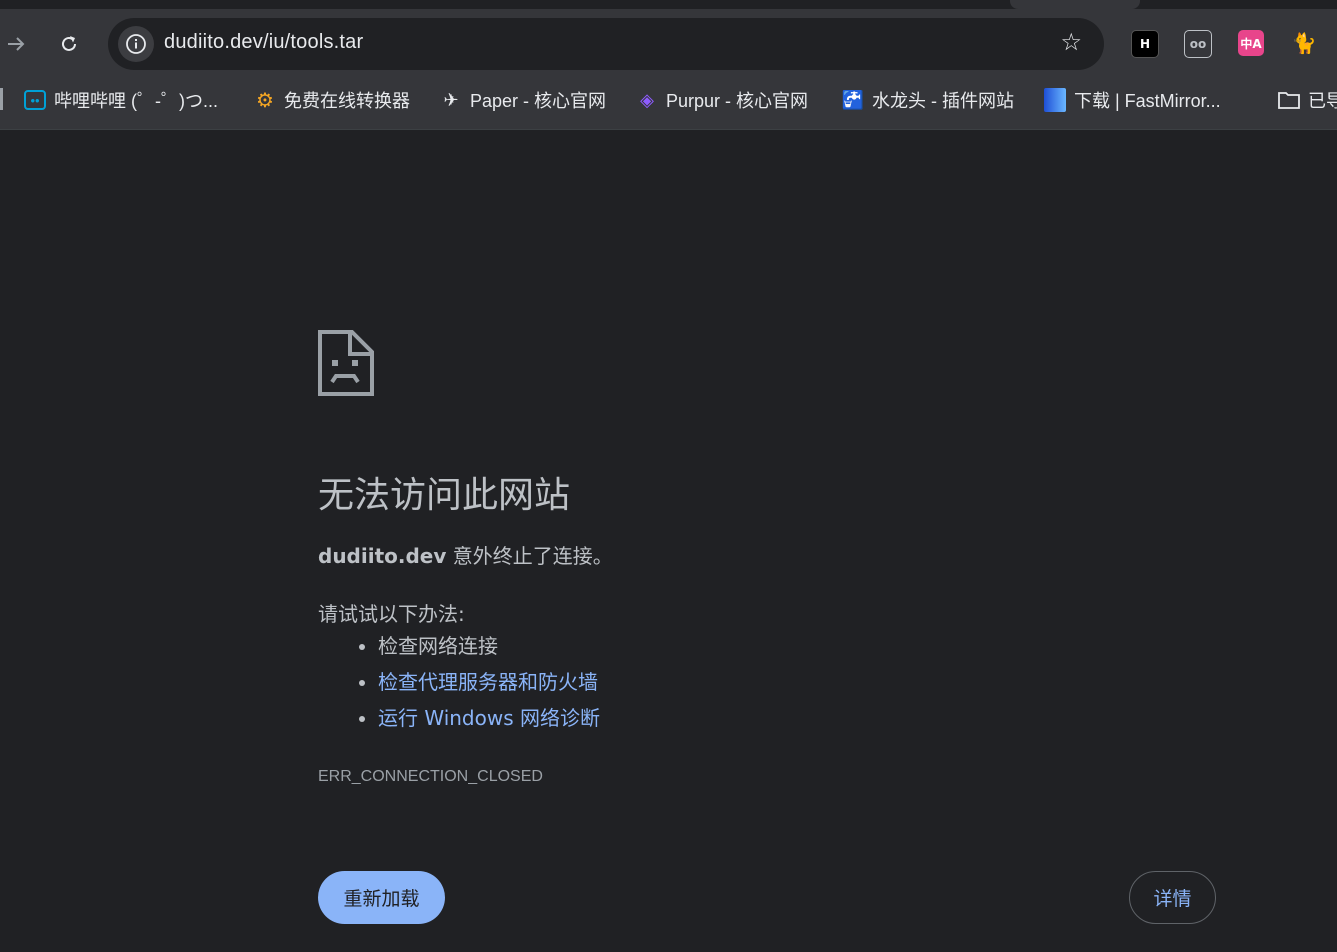  I want to click on forward-button, so click(16, 44).